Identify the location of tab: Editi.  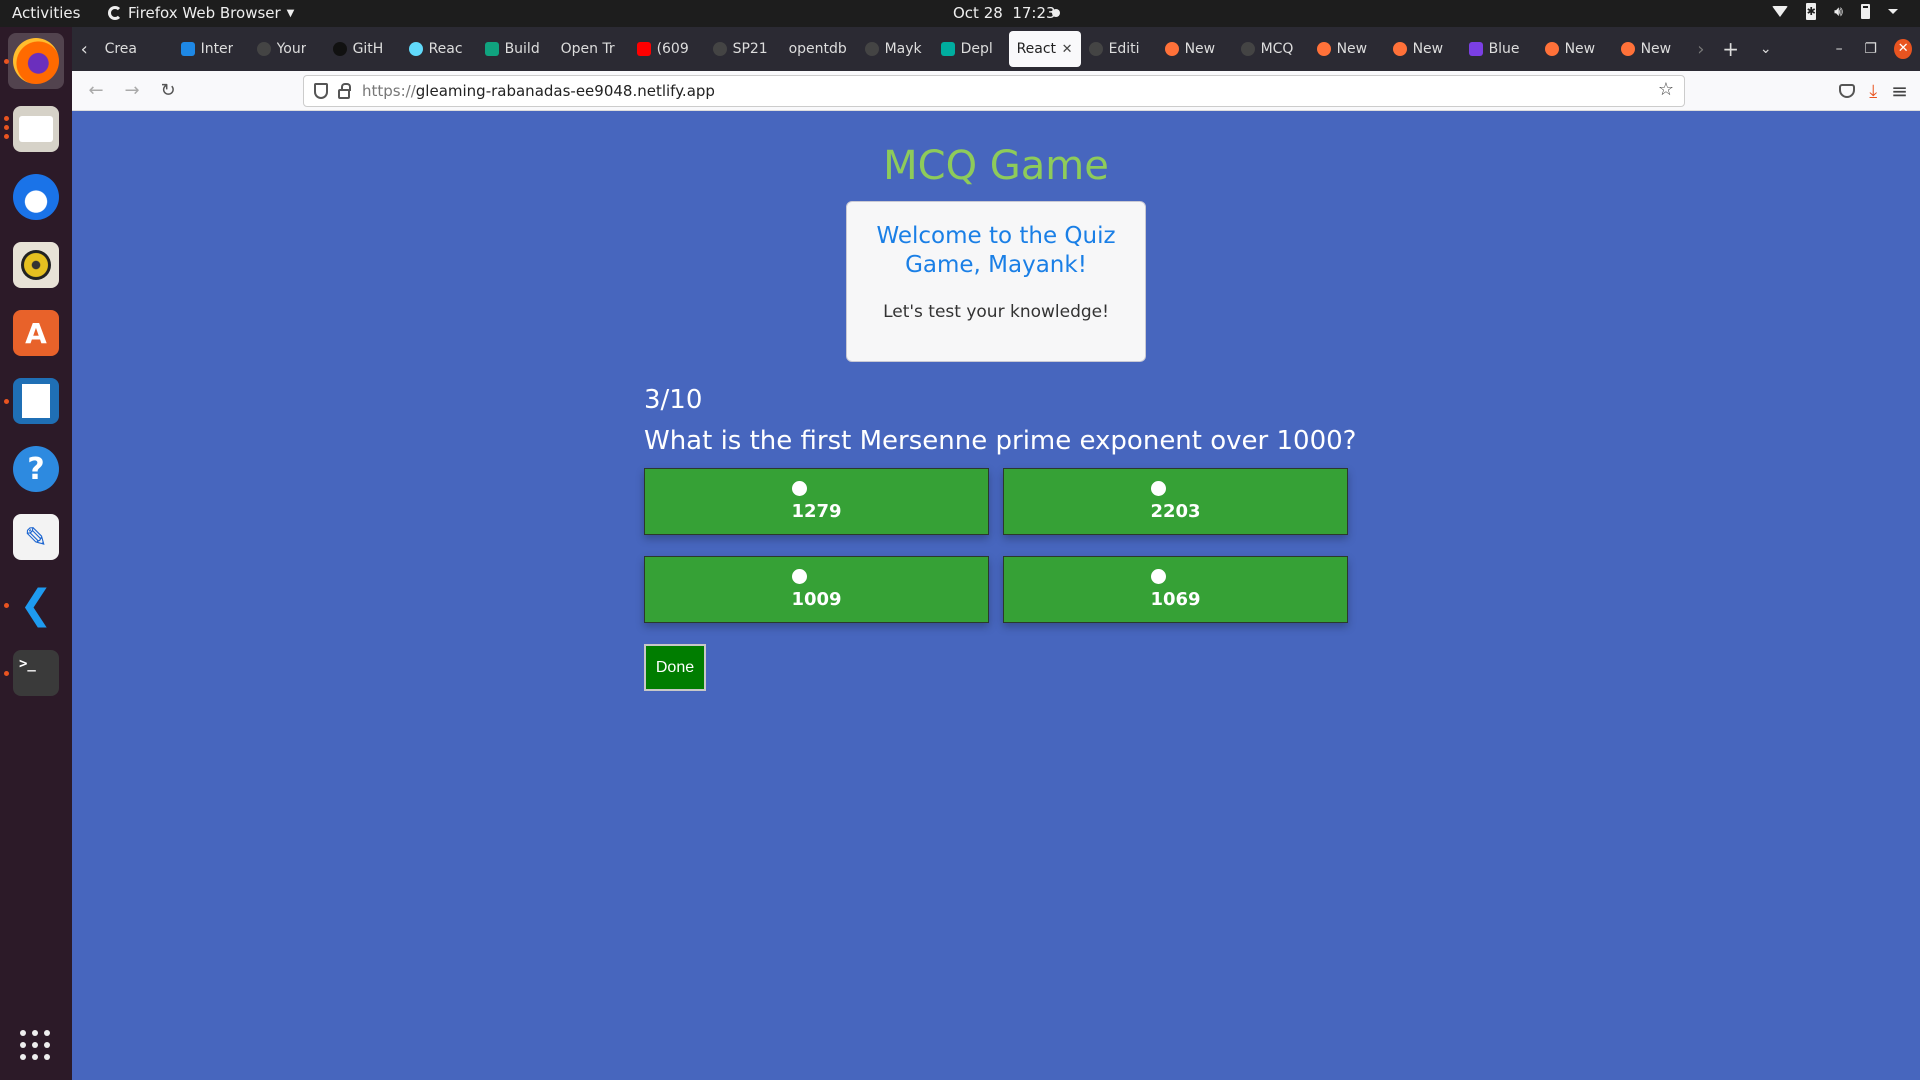
(1119, 49).